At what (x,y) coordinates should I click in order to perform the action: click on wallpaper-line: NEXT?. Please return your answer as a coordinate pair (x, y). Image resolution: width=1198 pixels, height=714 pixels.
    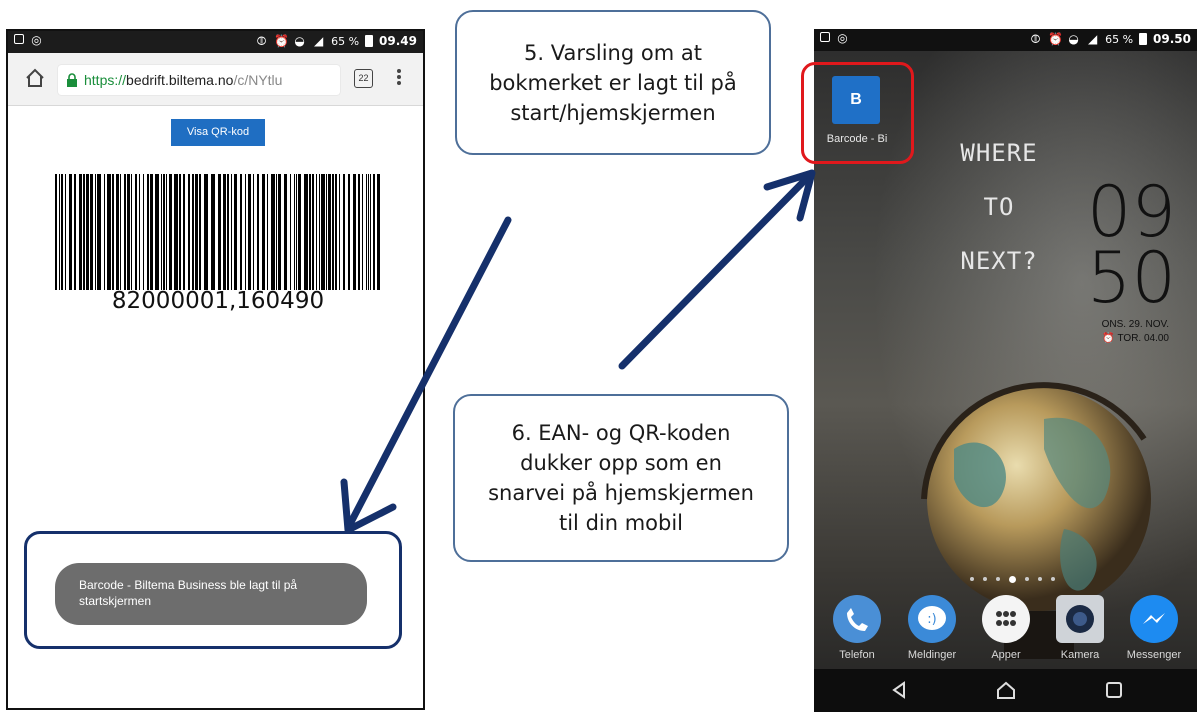
    Looking at the image, I should click on (999, 261).